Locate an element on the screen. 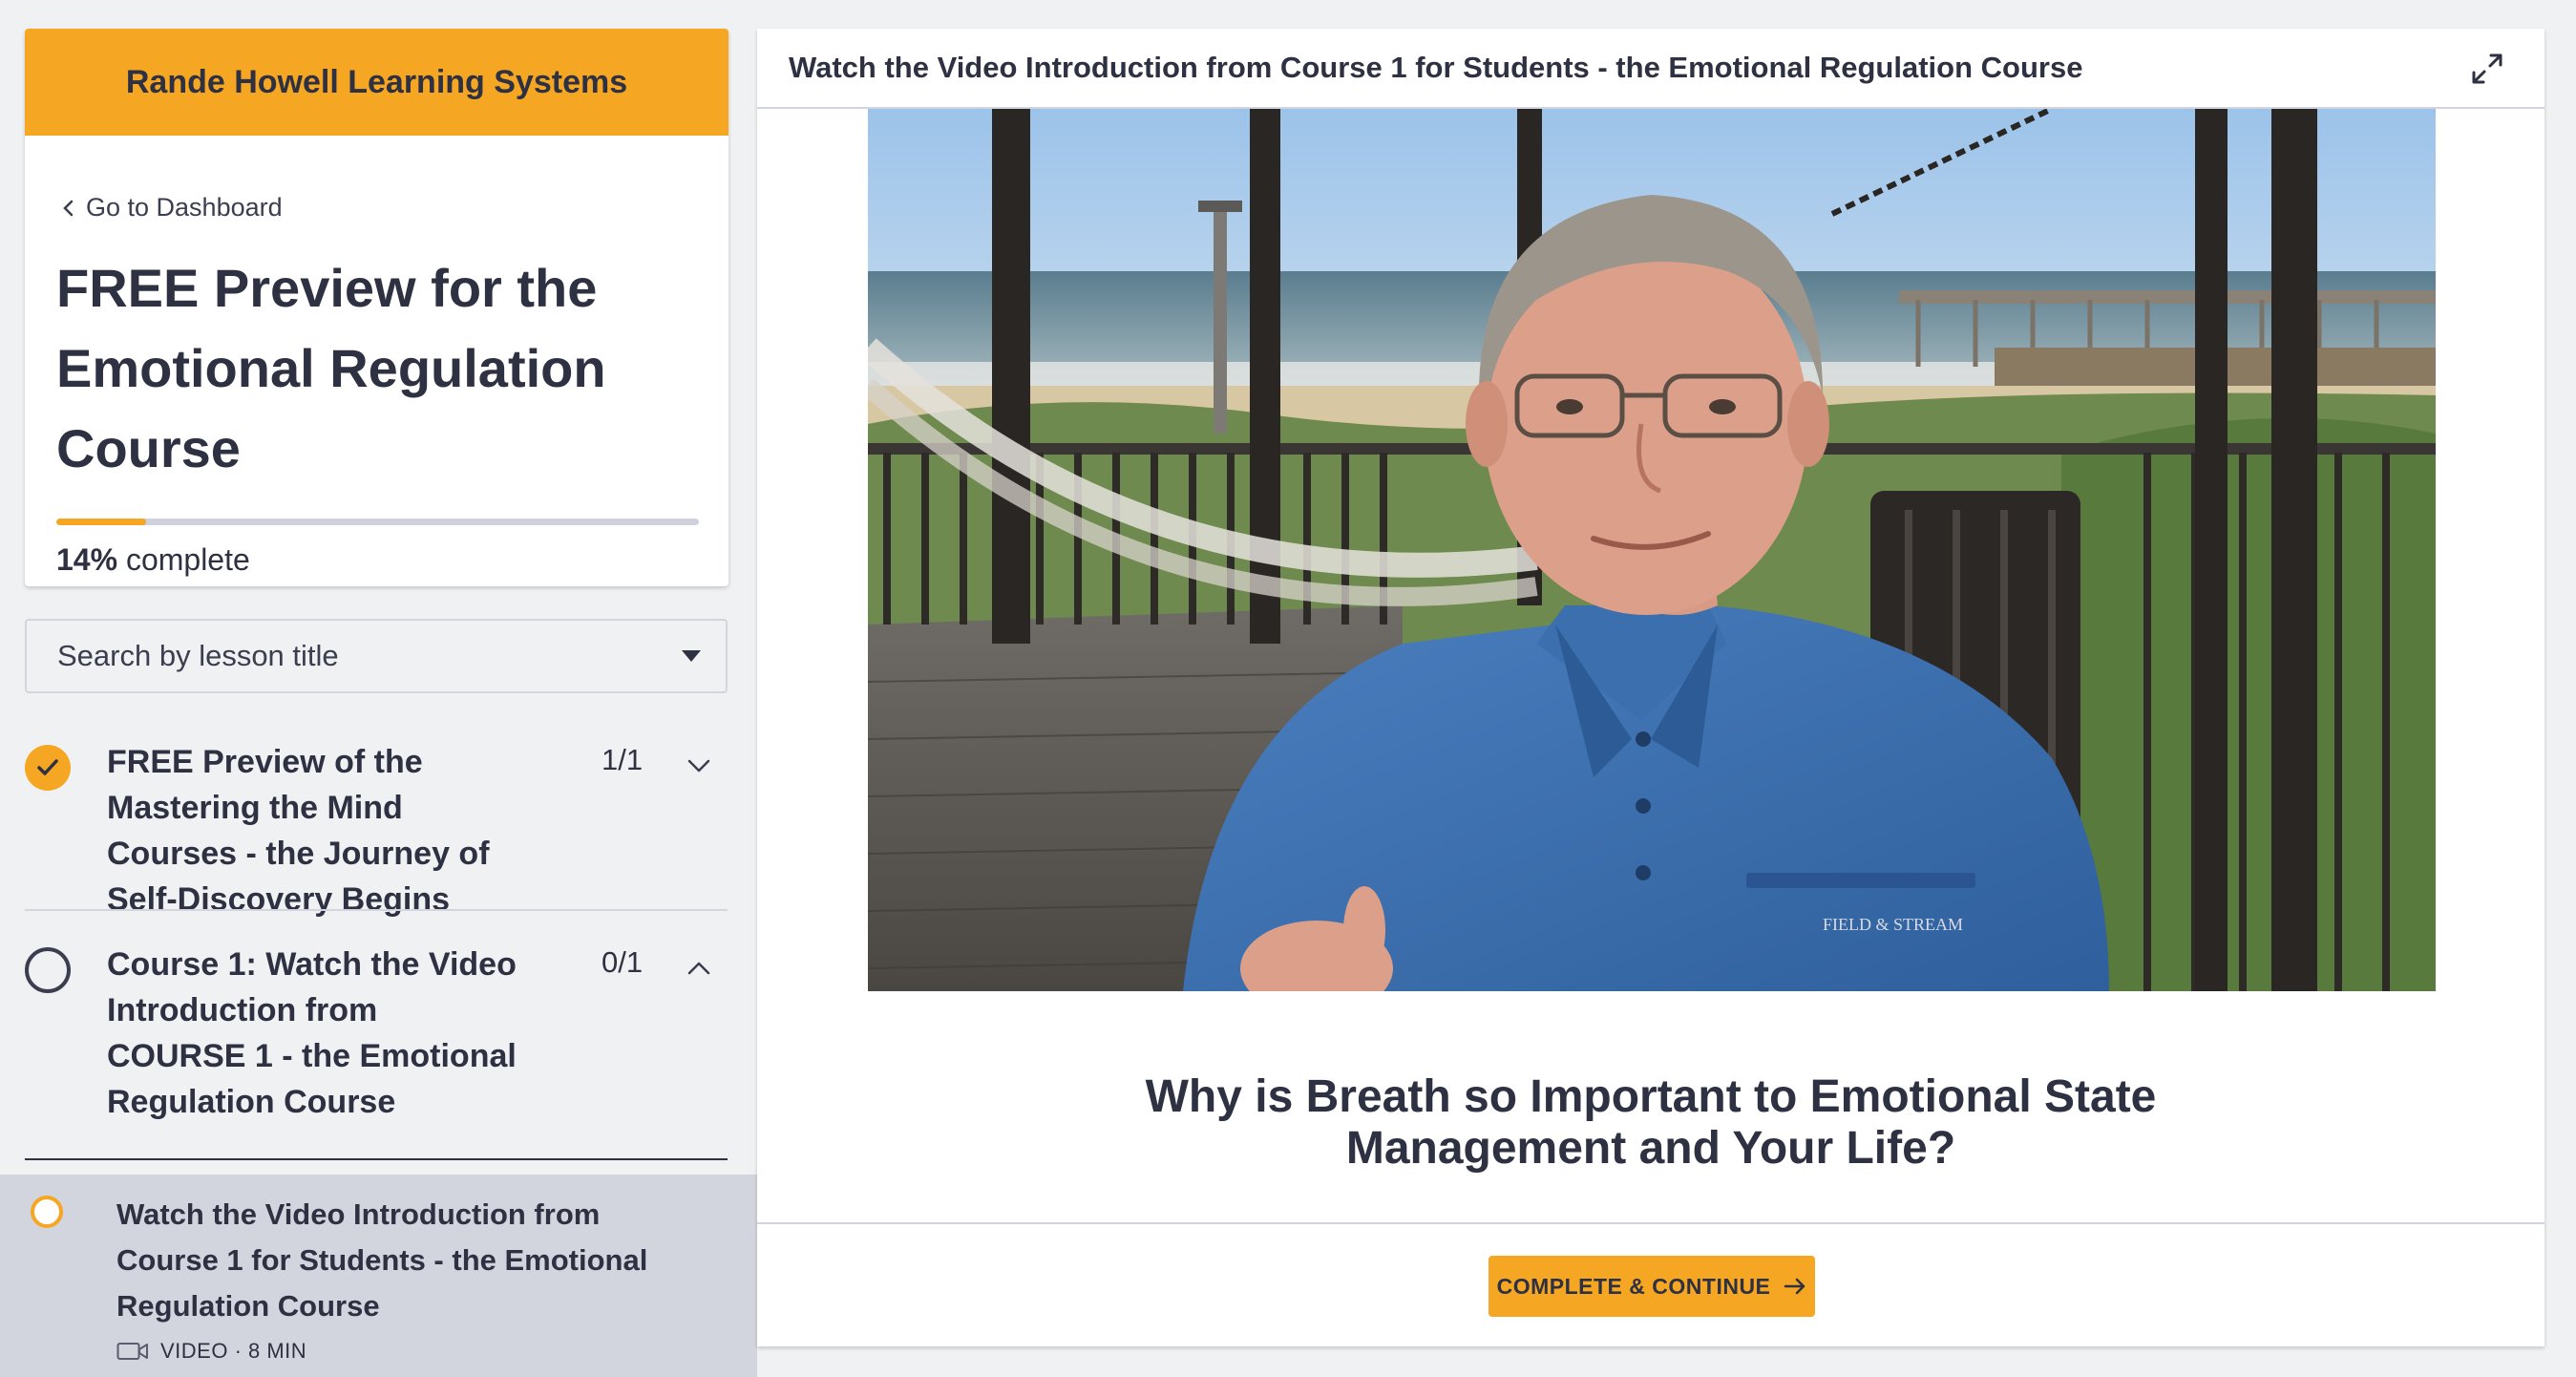  chapter-count: 0/1 is located at coordinates (623, 962).